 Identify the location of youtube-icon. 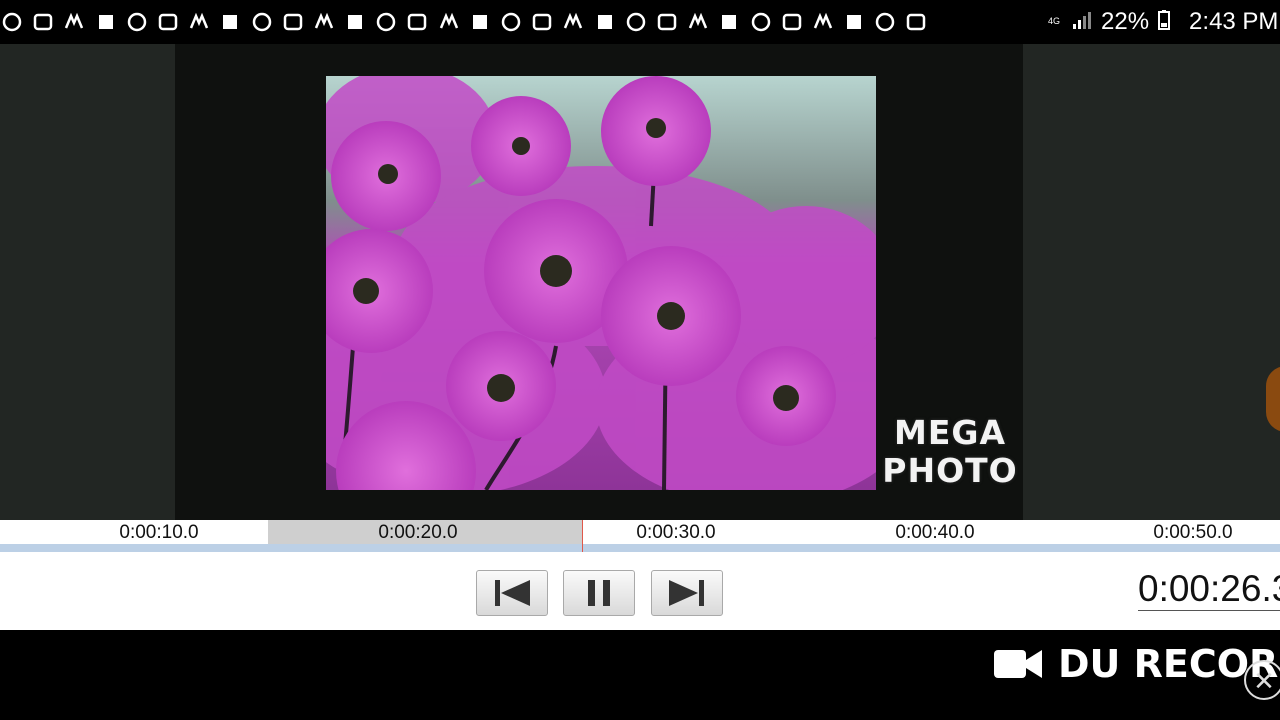
(854, 22).